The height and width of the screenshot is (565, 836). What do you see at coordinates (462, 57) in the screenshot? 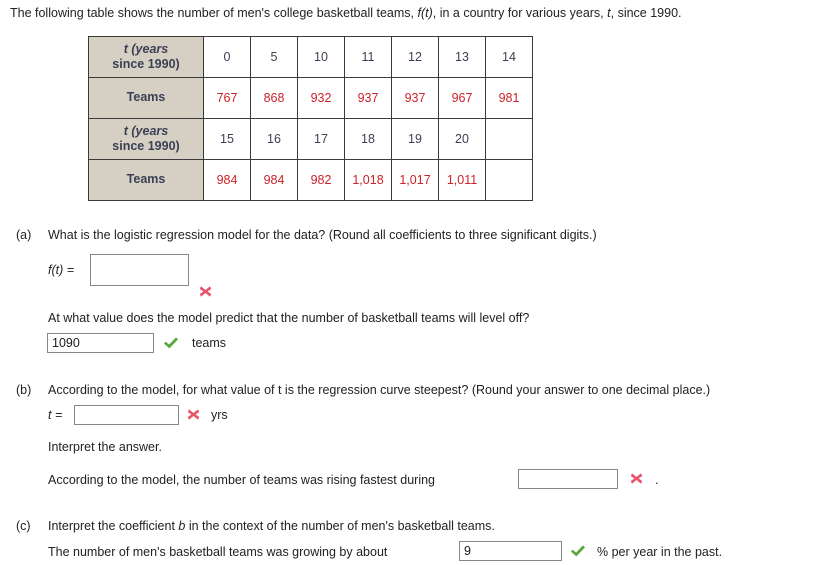
I see `cell-t: 13` at bounding box center [462, 57].